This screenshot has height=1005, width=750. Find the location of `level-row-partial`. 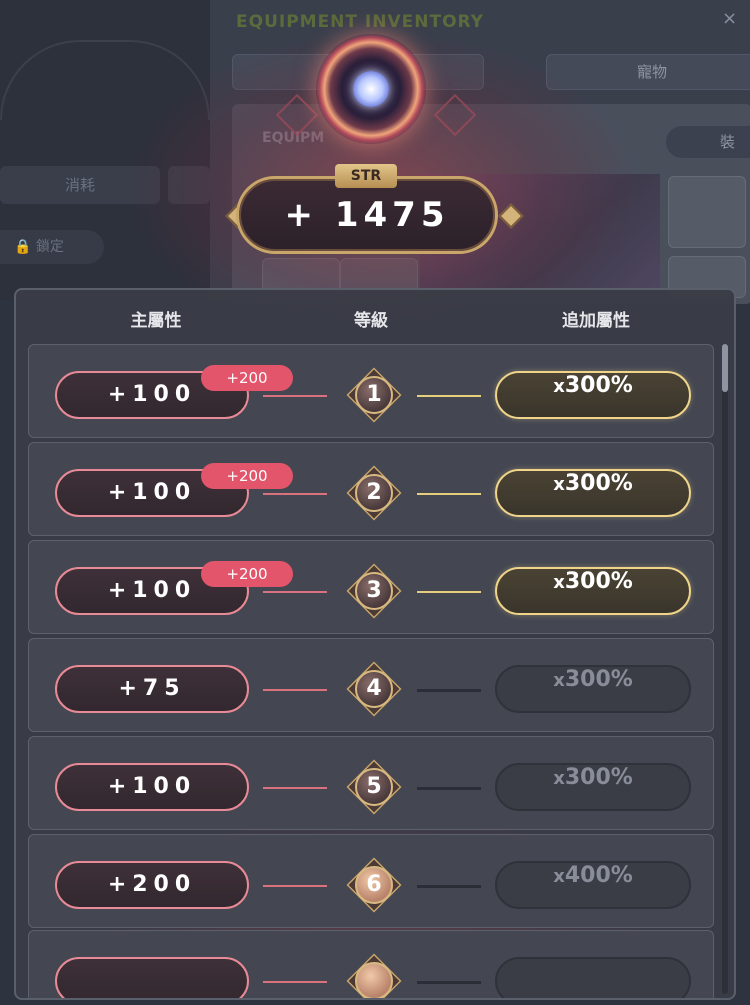

level-row-partial is located at coordinates (371, 964).